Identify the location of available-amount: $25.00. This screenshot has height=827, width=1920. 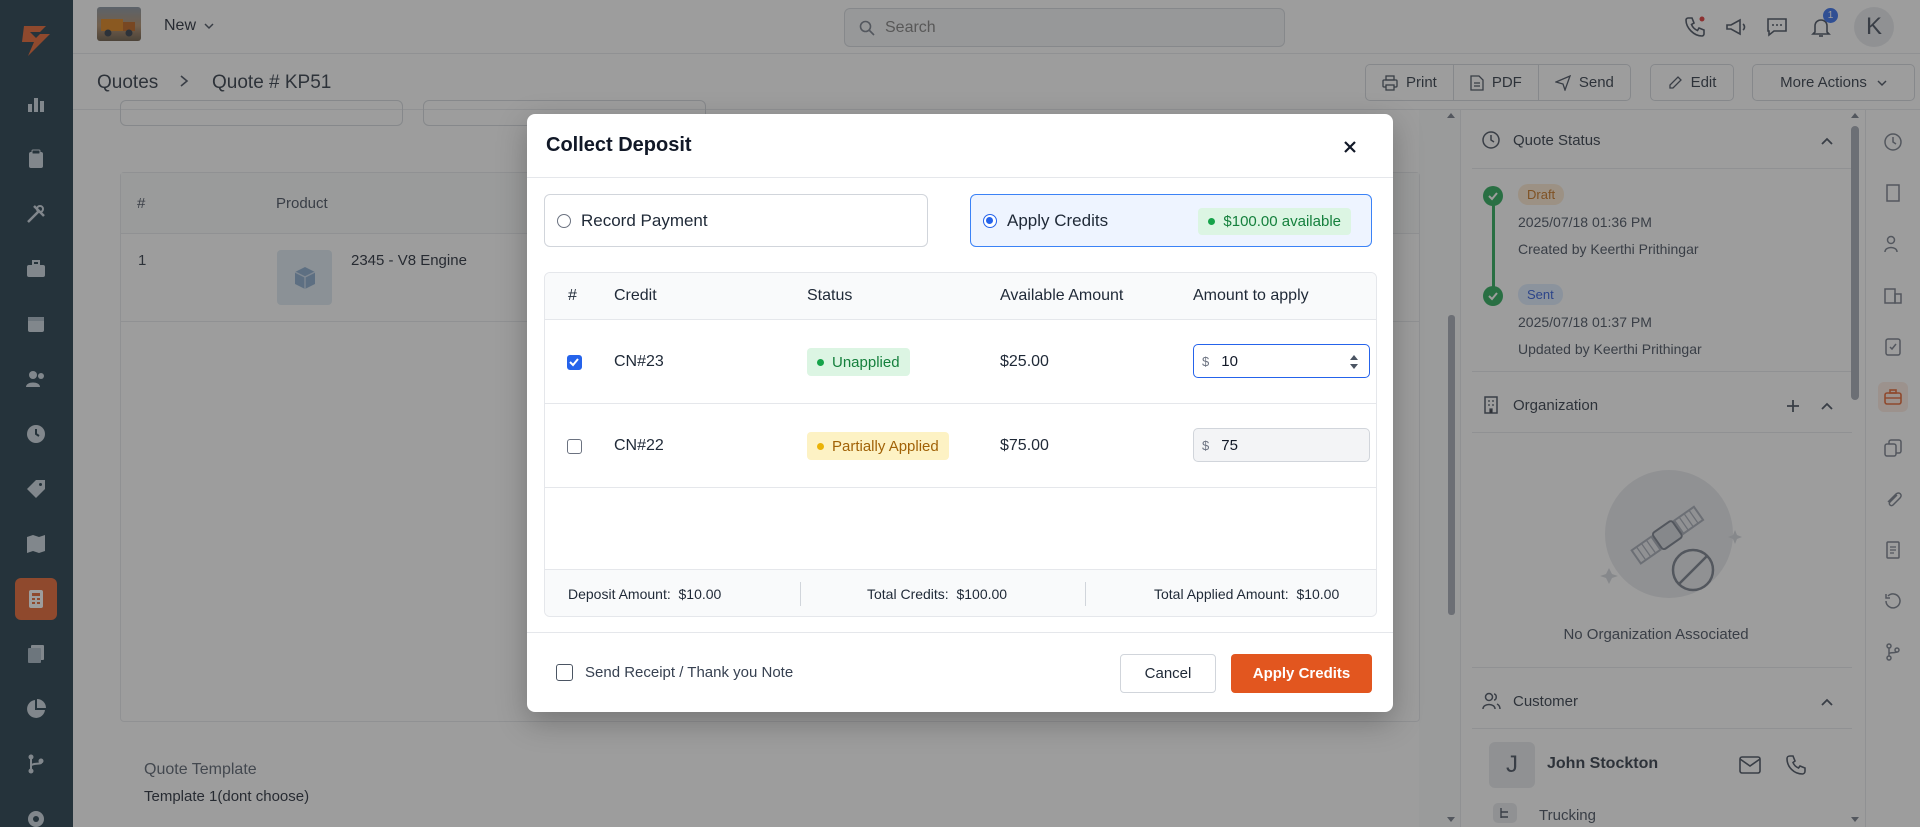
(1024, 361).